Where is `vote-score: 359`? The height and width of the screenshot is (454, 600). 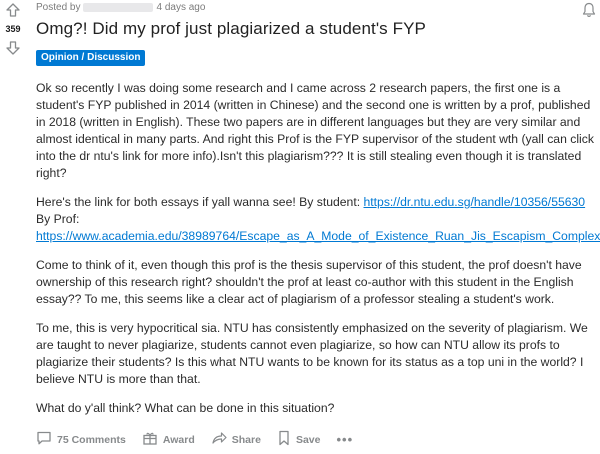
vote-score: 359 is located at coordinates (13, 29).